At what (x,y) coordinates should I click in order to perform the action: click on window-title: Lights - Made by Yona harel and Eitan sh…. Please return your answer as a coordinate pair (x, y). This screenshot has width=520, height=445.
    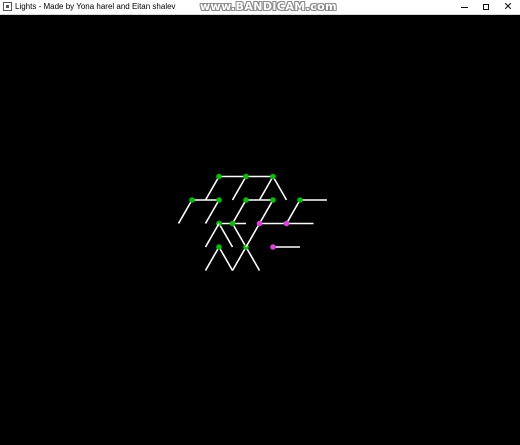
    Looking at the image, I should click on (95, 6).